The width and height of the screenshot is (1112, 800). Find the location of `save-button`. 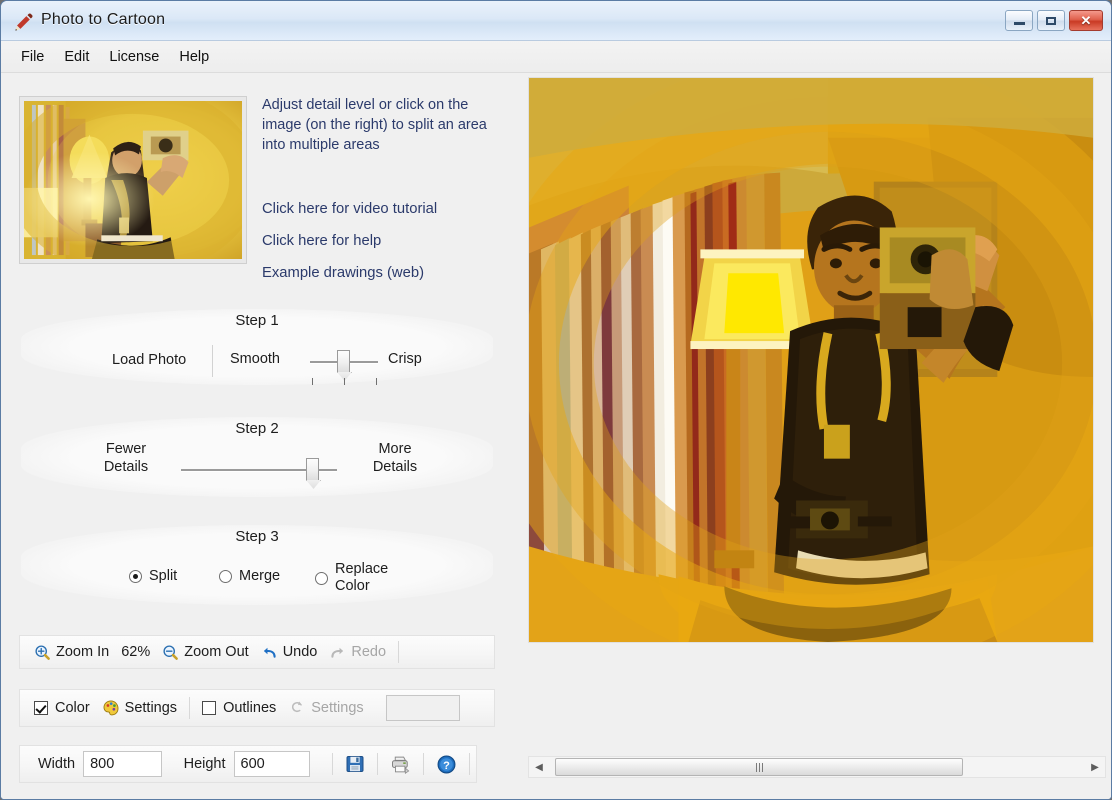

save-button is located at coordinates (355, 764).